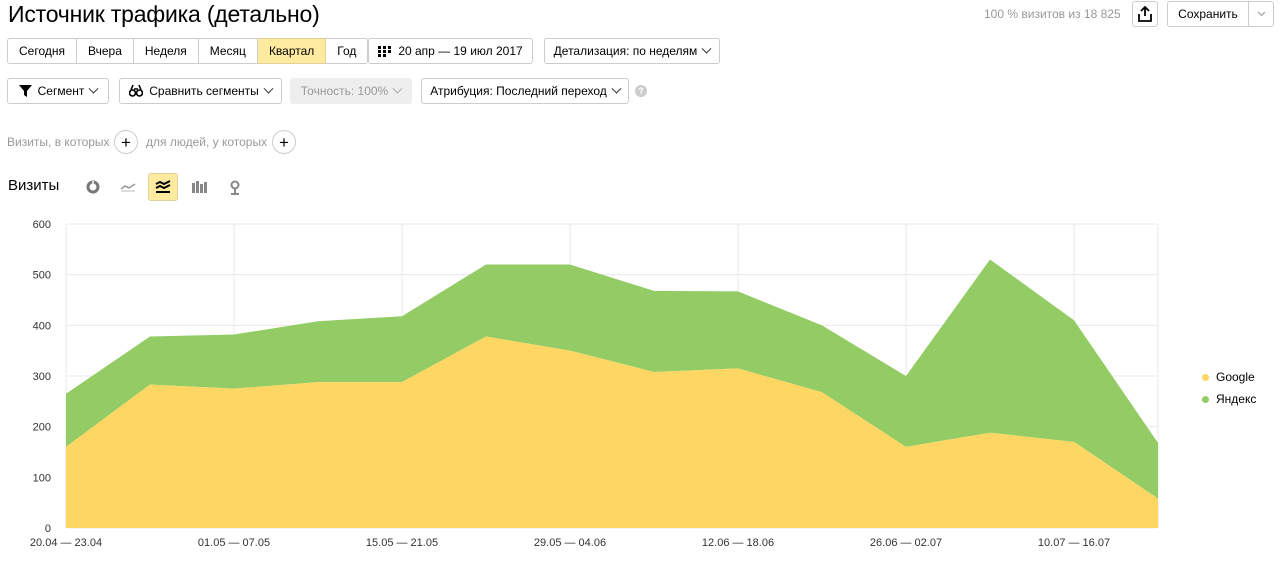 The image size is (1280, 567). Describe the element at coordinates (199, 187) in the screenshot. I see `bar-chart-icon` at that location.